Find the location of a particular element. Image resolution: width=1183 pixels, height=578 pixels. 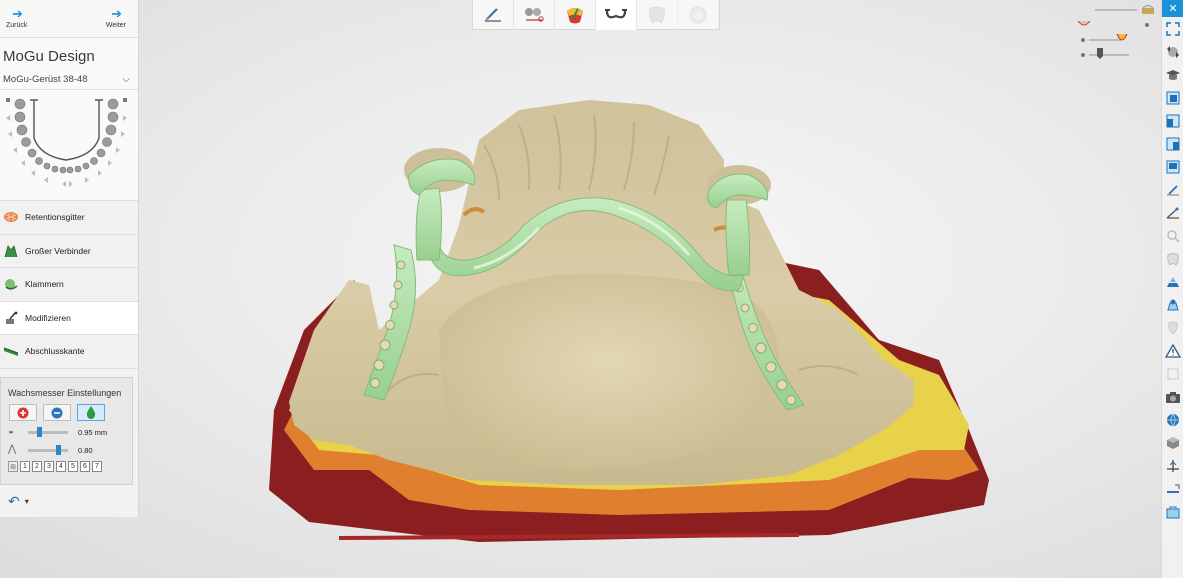

grid-level-icon: ⊞ is located at coordinates (13, 466).